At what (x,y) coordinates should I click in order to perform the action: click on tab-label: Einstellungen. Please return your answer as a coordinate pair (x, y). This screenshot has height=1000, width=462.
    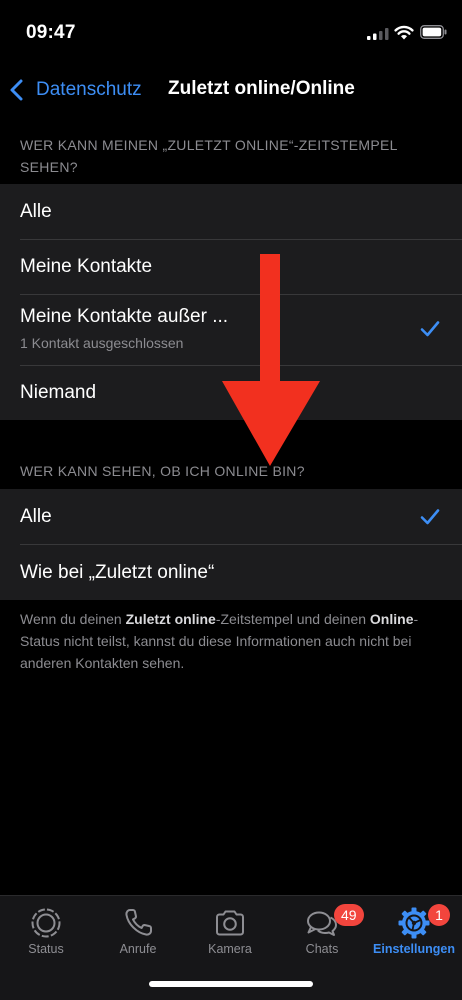
    Looking at the image, I should click on (414, 949).